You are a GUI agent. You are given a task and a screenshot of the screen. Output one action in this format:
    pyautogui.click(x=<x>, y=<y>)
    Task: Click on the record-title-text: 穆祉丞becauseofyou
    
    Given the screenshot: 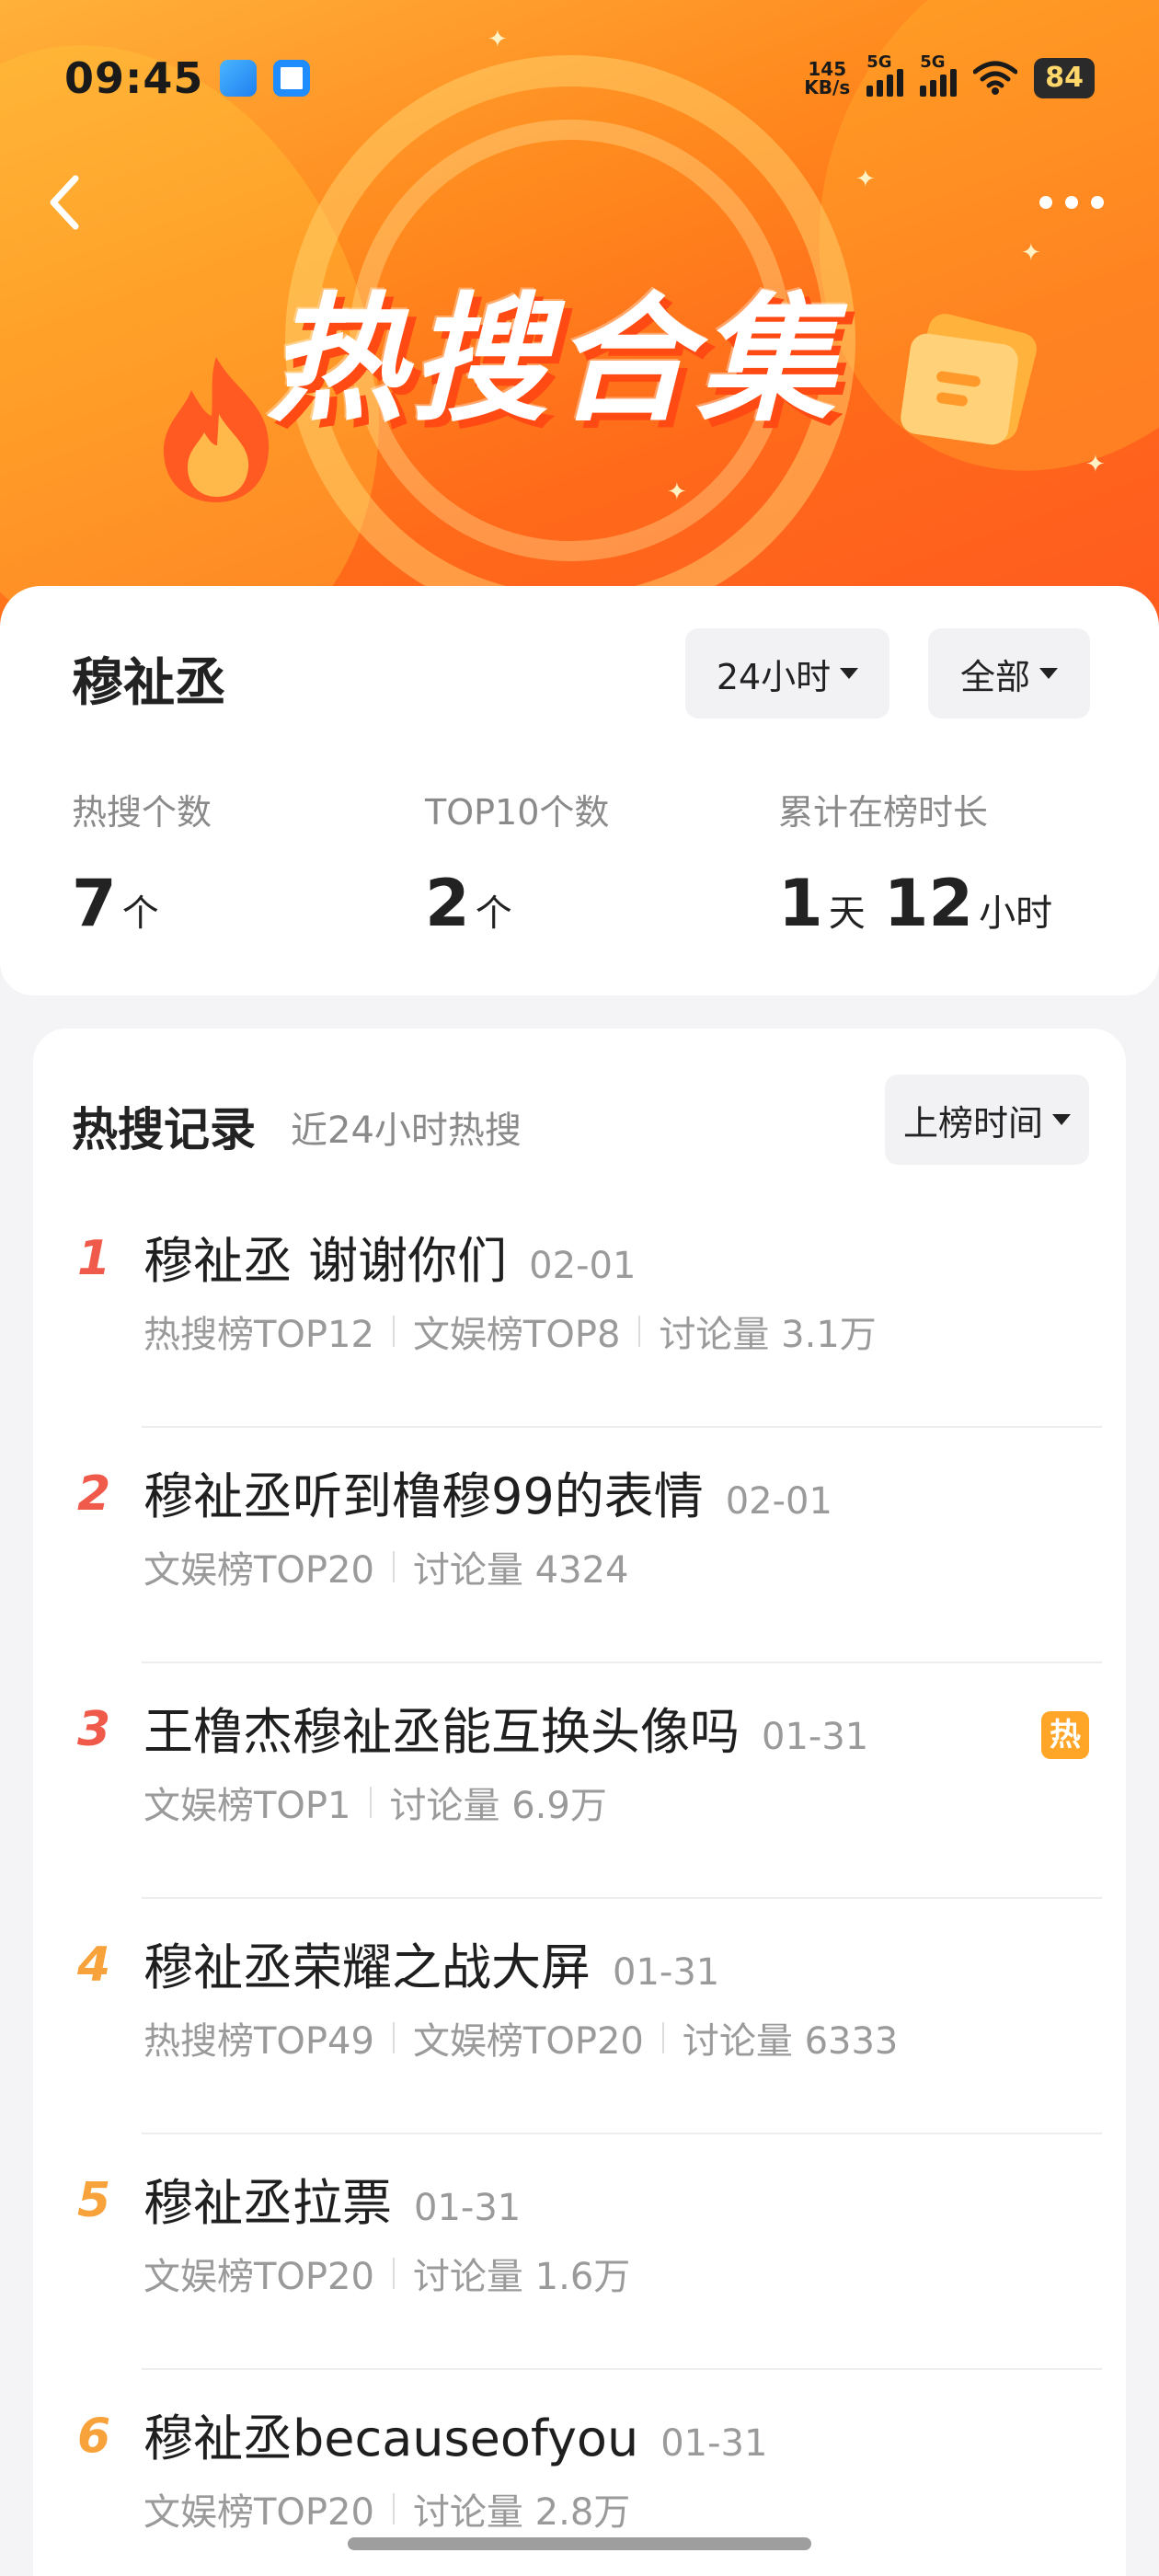 What is the action you would take?
    pyautogui.click(x=391, y=2438)
    